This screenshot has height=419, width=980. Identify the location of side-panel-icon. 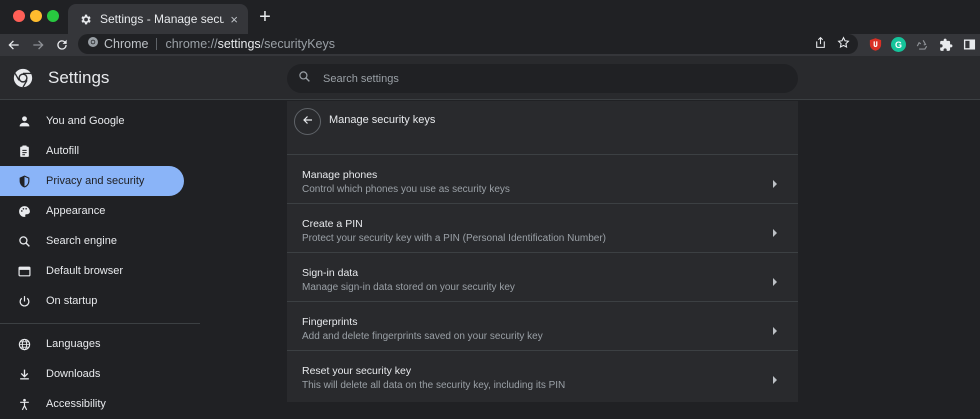
(969, 44).